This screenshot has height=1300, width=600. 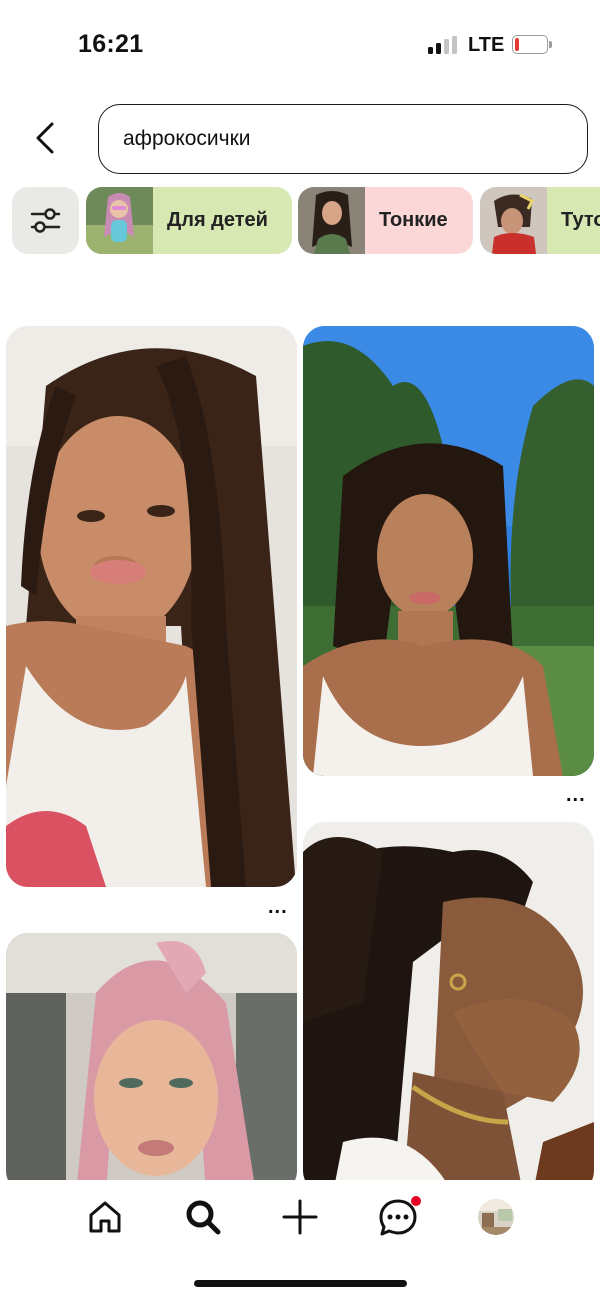 I want to click on chip-for-kids: Для детей, so click(x=189, y=220).